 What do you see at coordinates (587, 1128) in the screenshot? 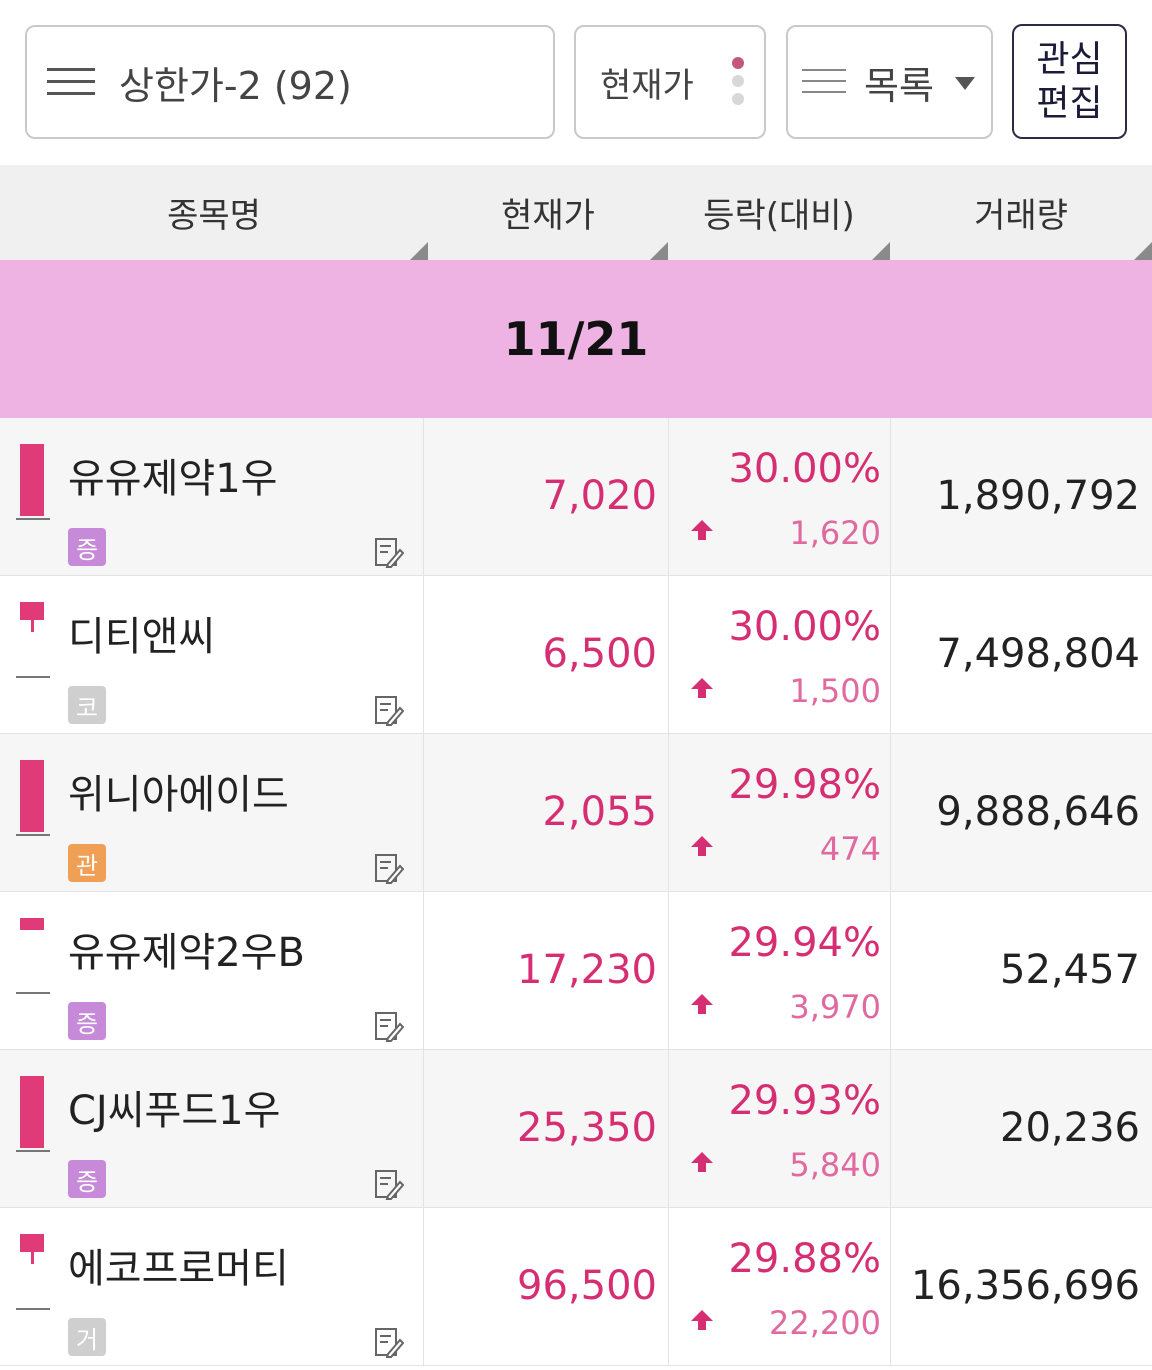
I see `current-price: 25,350` at bounding box center [587, 1128].